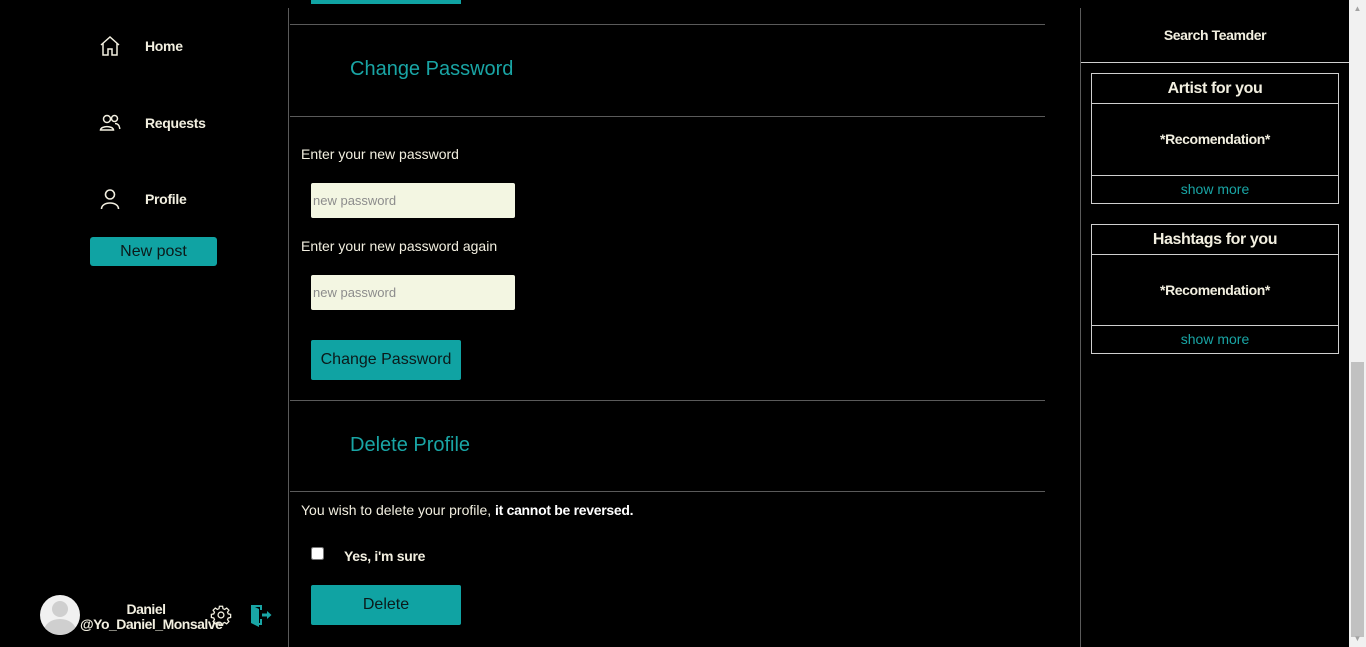  Describe the element at coordinates (164, 46) in the screenshot. I see `sidebar-item-label: Home` at that location.